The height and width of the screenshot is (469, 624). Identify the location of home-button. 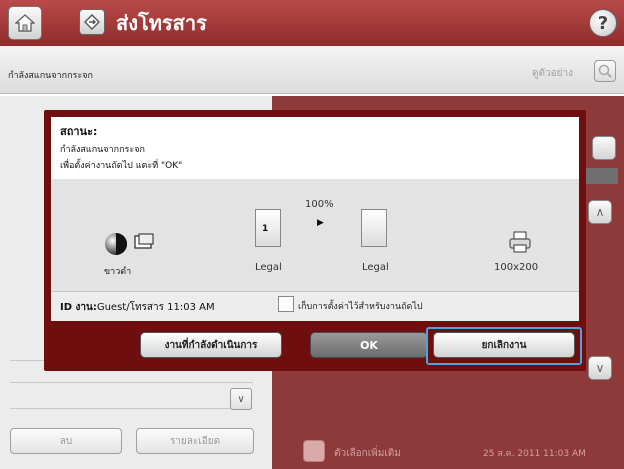
(25, 23).